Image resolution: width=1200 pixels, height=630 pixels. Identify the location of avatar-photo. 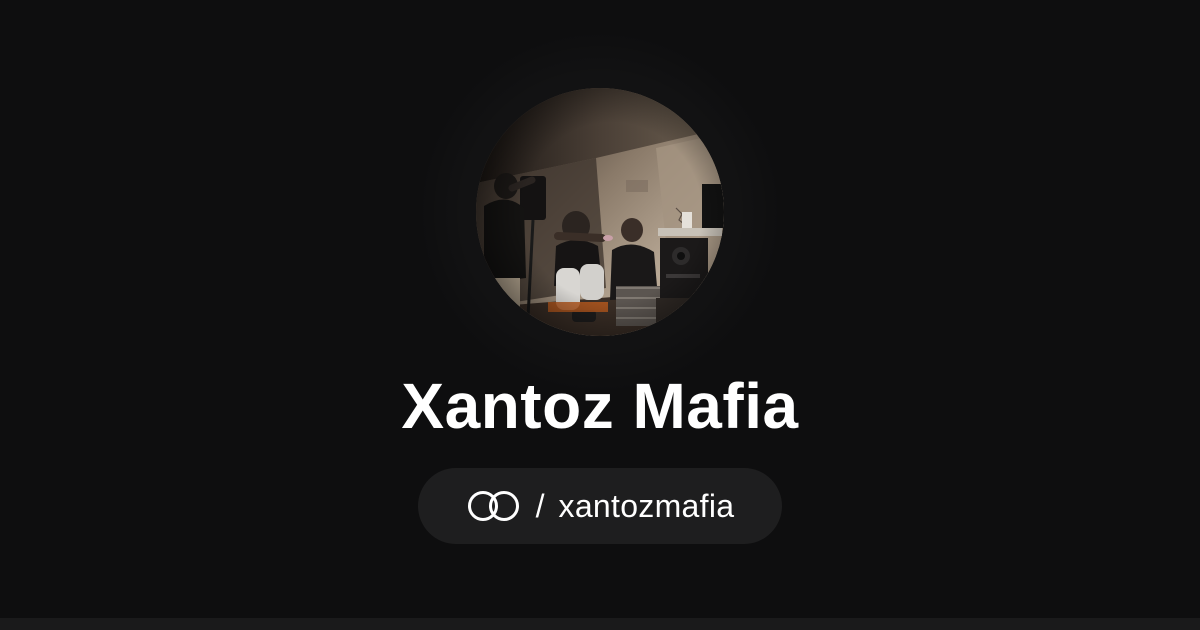
(600, 212).